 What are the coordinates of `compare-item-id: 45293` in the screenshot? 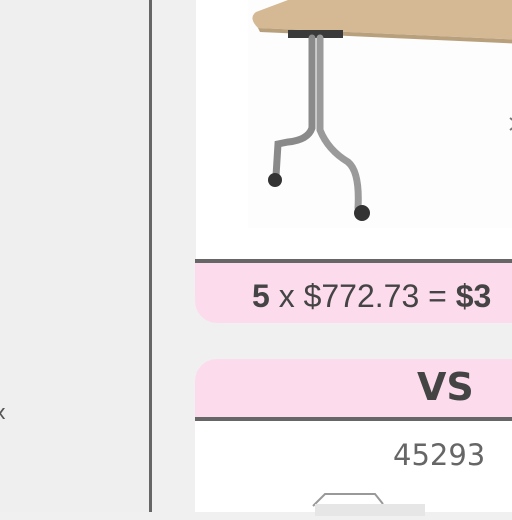 It's located at (439, 455).